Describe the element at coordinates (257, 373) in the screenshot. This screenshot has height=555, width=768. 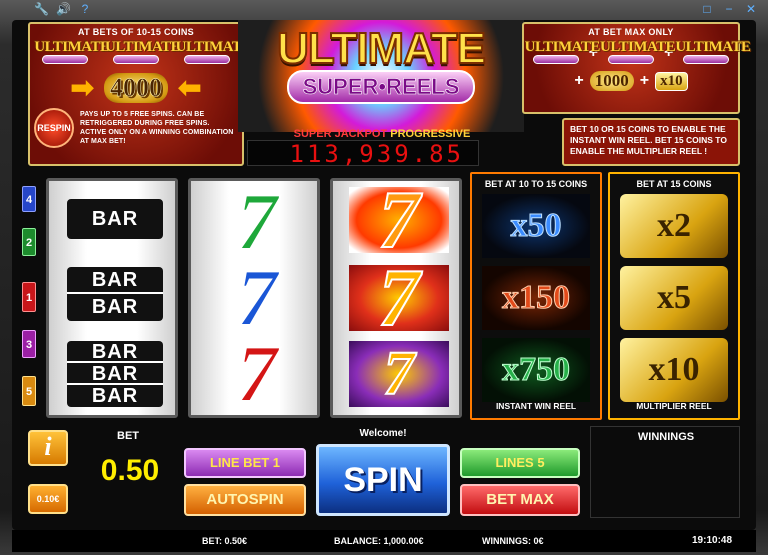
I see `symbol-red-seven: 7` at that location.